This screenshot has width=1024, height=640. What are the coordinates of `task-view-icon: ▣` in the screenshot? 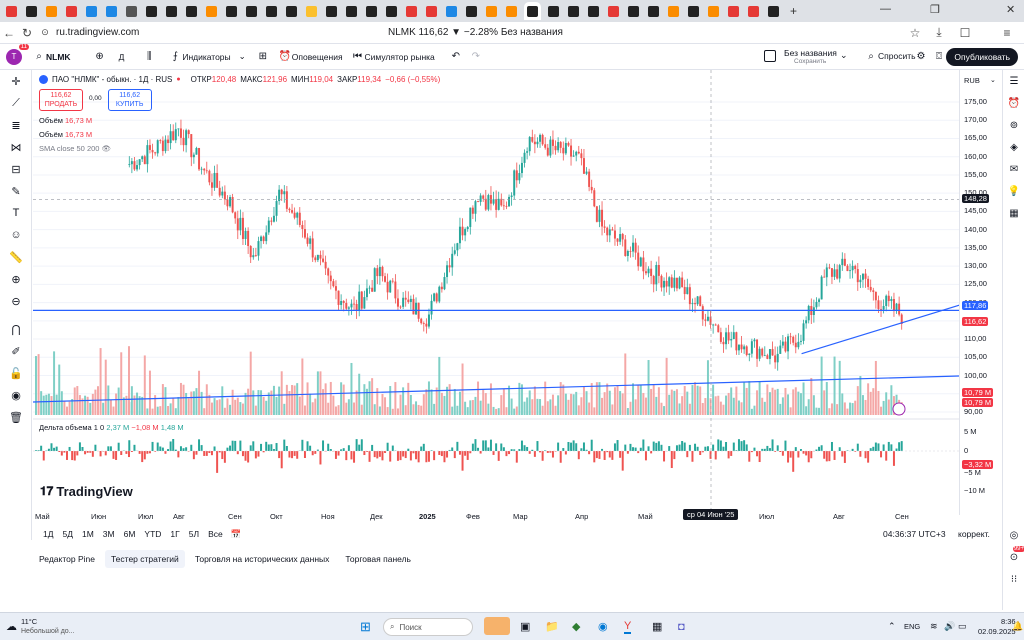 It's located at (525, 626).